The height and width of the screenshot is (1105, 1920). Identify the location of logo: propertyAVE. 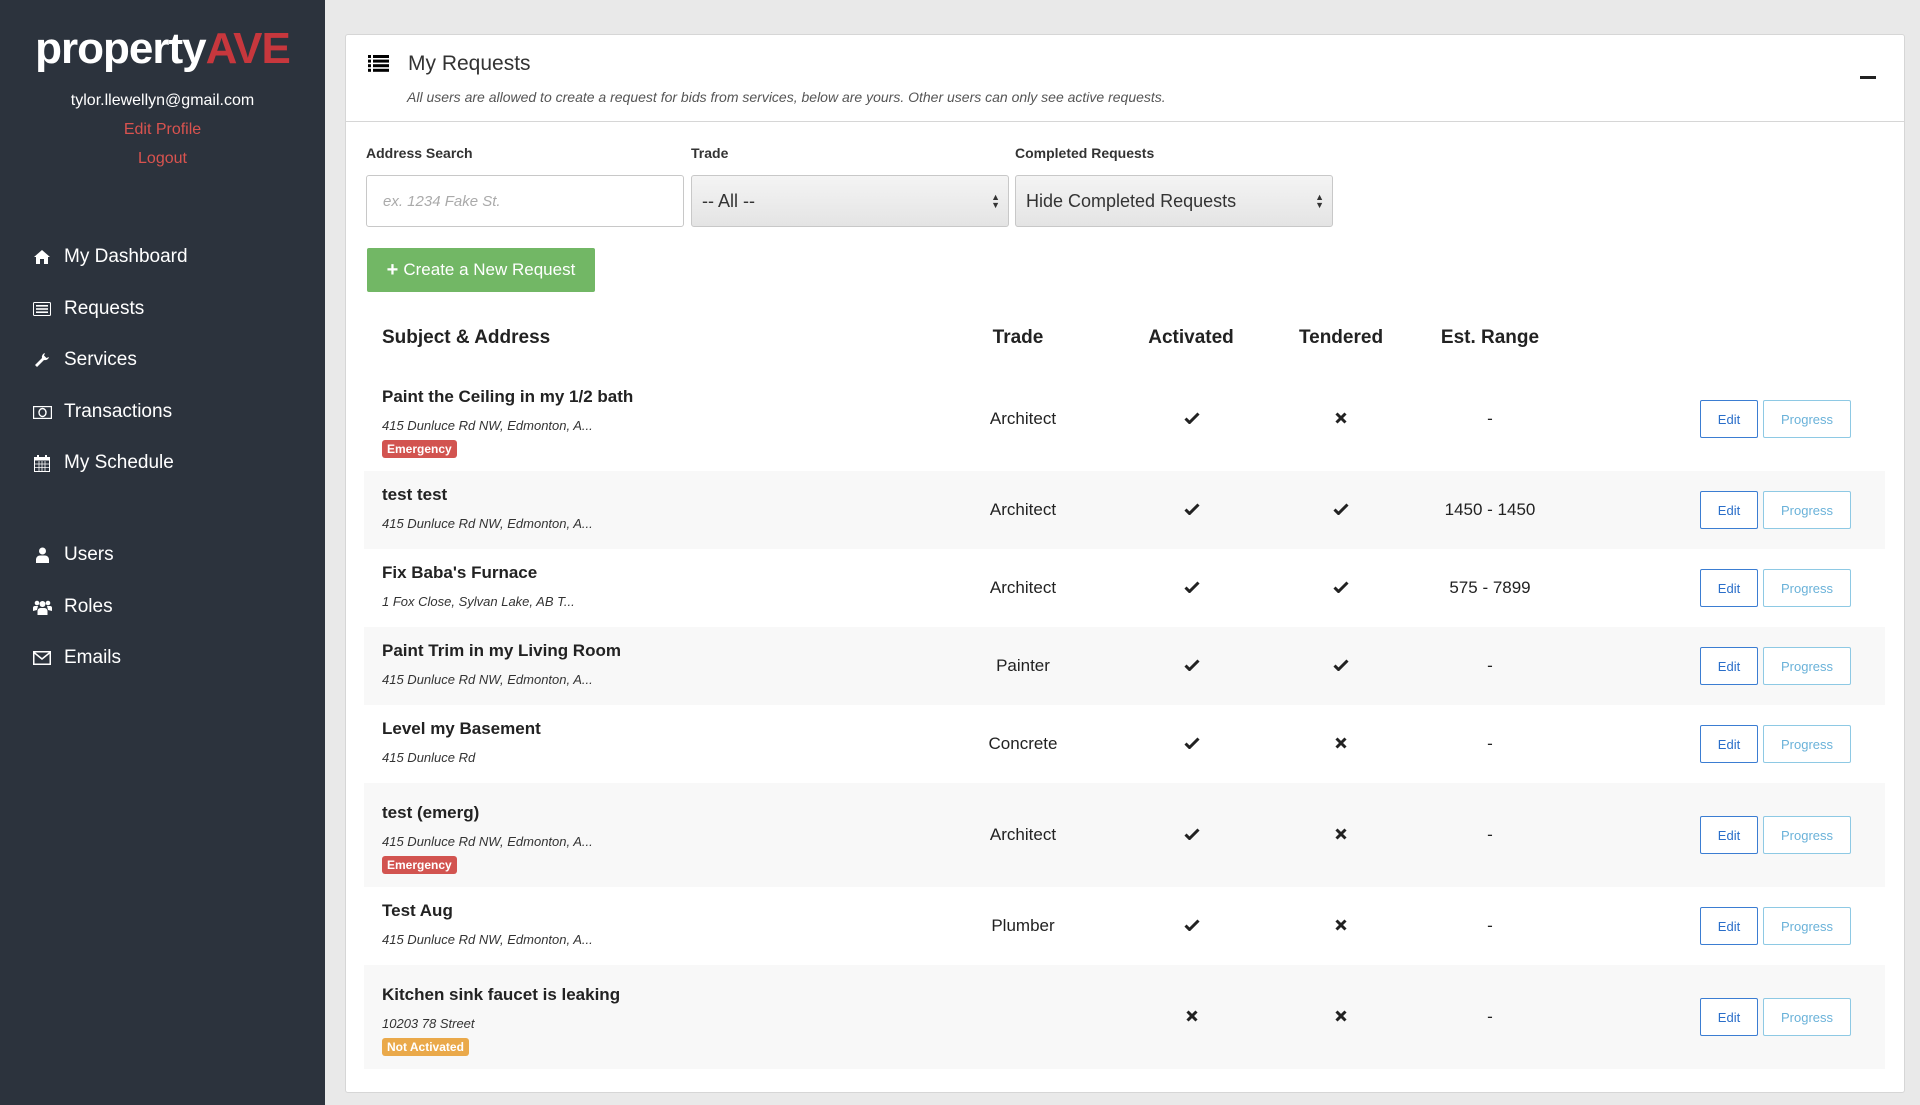
(162, 49).